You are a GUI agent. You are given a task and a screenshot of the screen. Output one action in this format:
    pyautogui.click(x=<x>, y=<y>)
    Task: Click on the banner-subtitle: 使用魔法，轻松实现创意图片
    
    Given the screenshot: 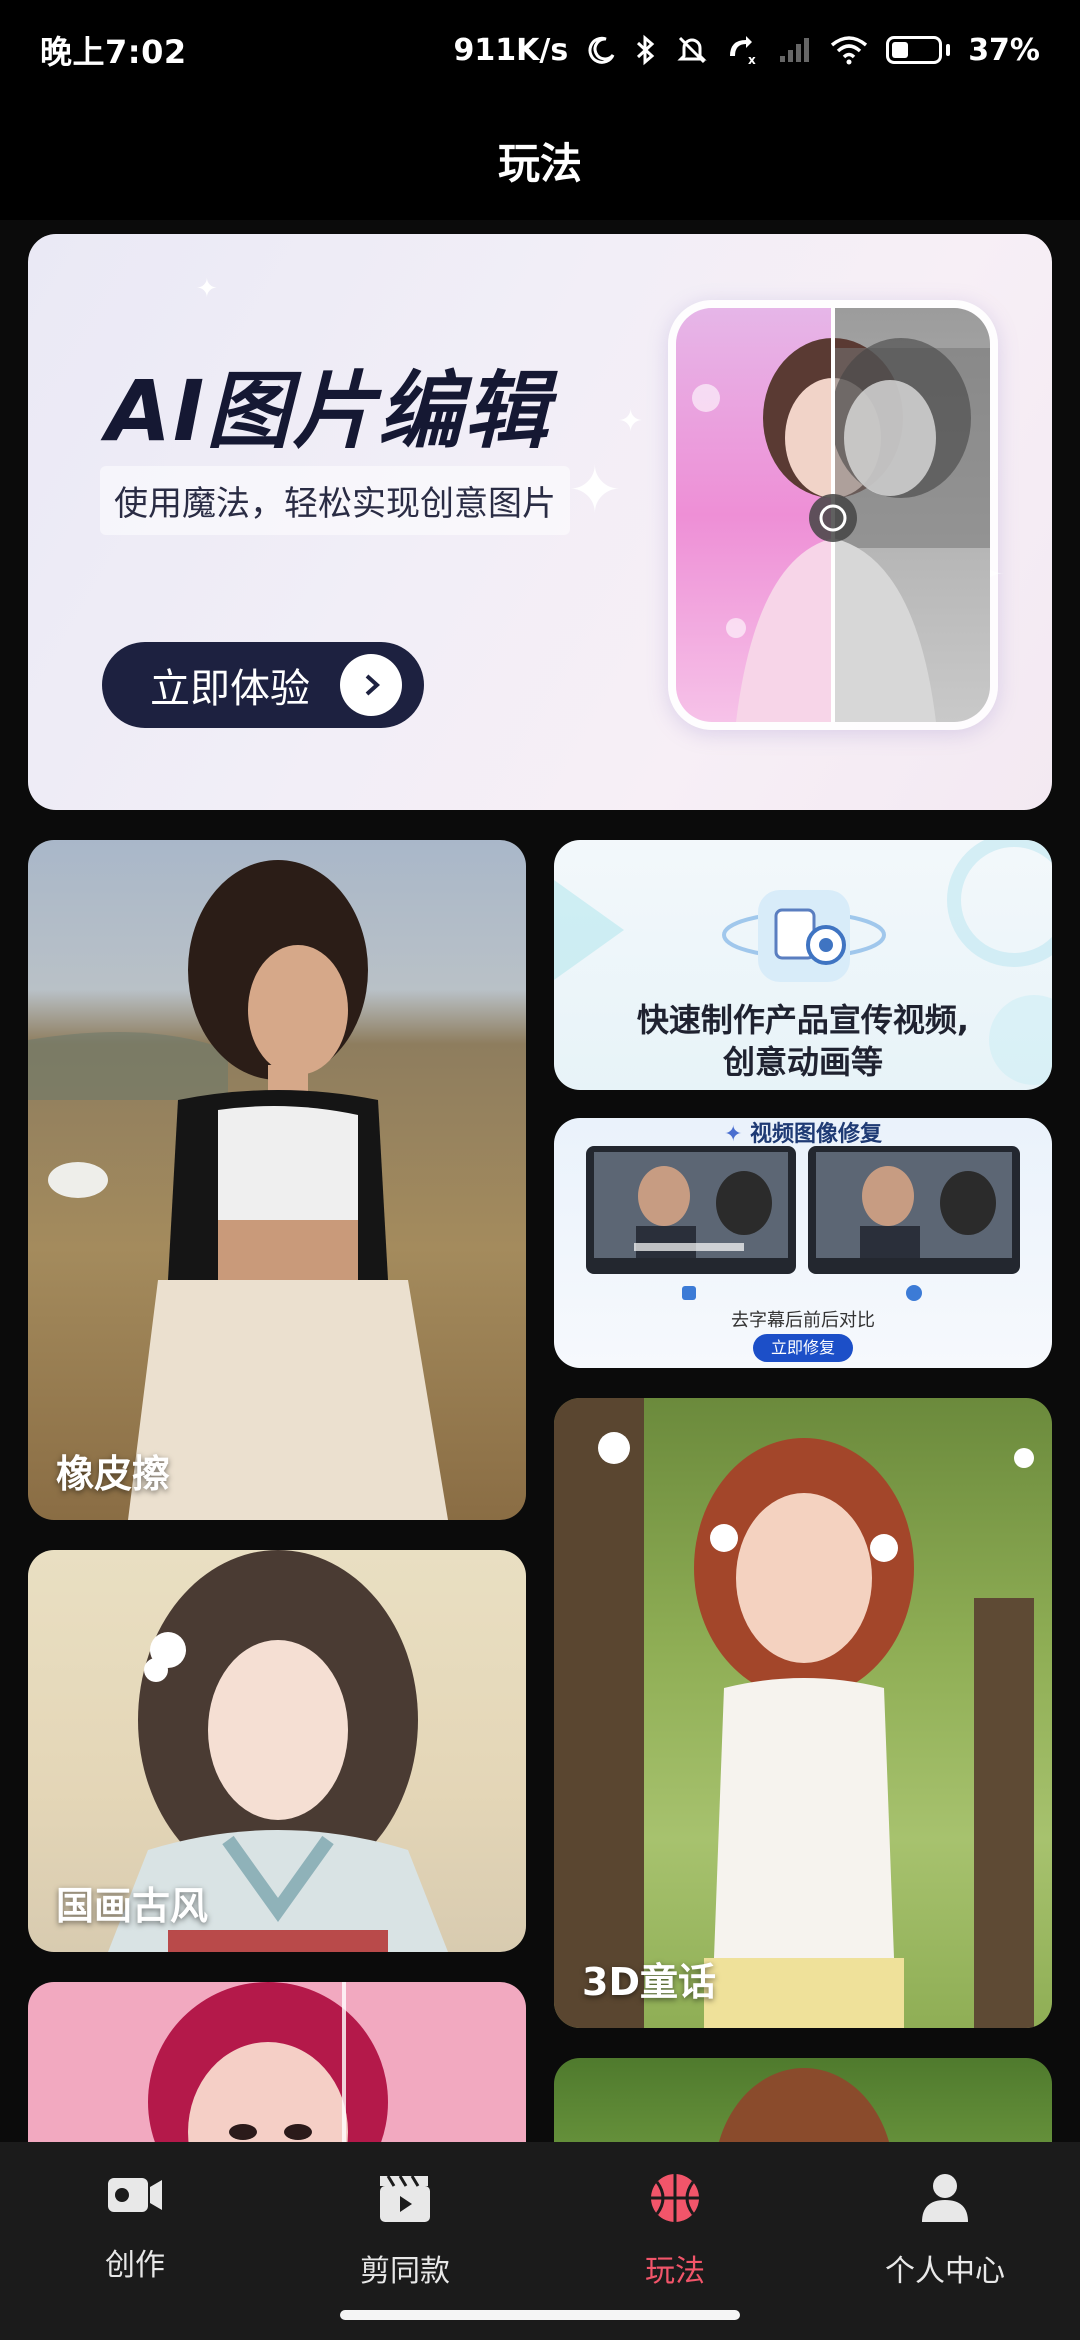 What is the action you would take?
    pyautogui.click(x=335, y=500)
    